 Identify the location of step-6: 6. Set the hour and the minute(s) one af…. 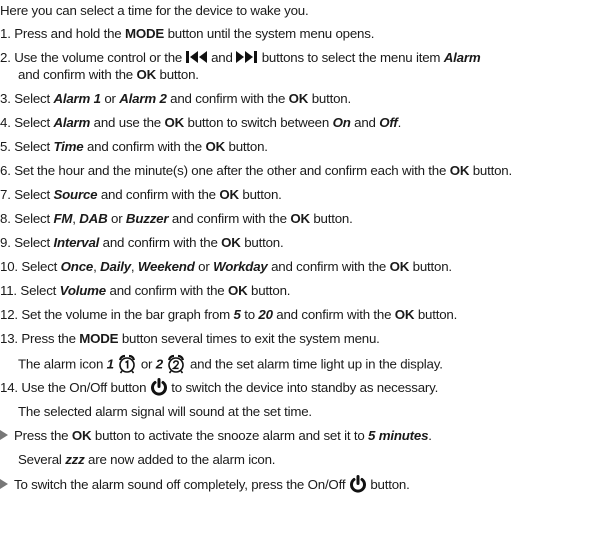
(256, 170).